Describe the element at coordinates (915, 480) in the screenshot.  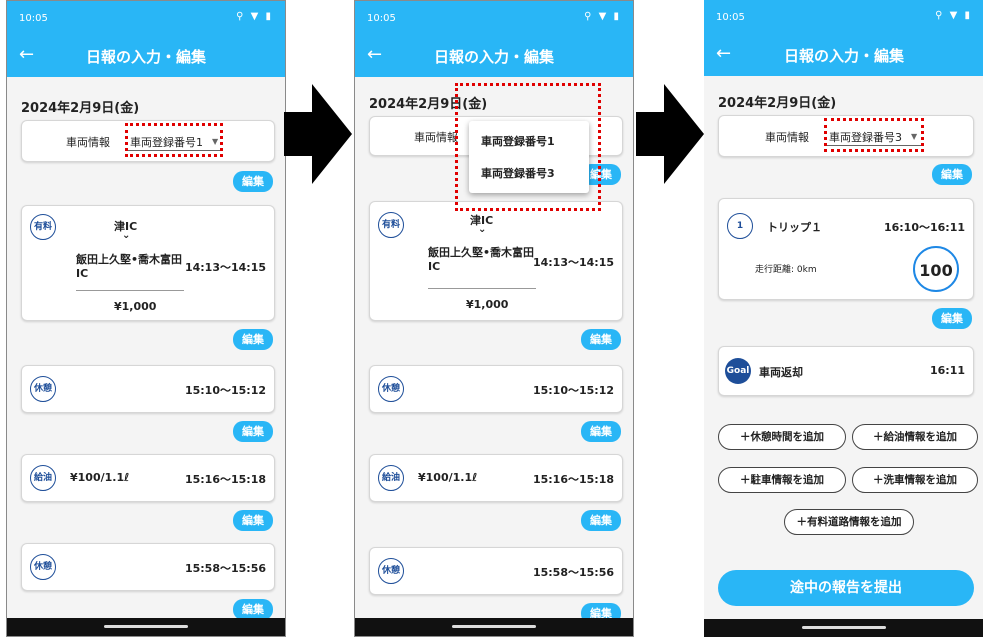
I see `add-wash-button: ＋洗車情報を追加` at that location.